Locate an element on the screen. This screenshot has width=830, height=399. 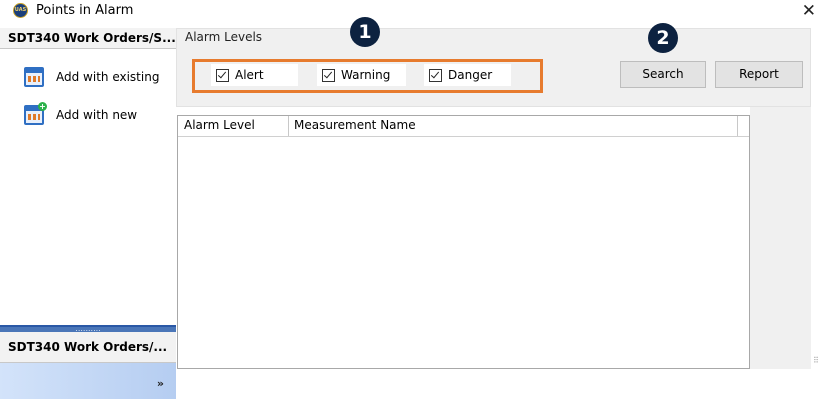
column-header-measurement-name: Measurement Name is located at coordinates (355, 125).